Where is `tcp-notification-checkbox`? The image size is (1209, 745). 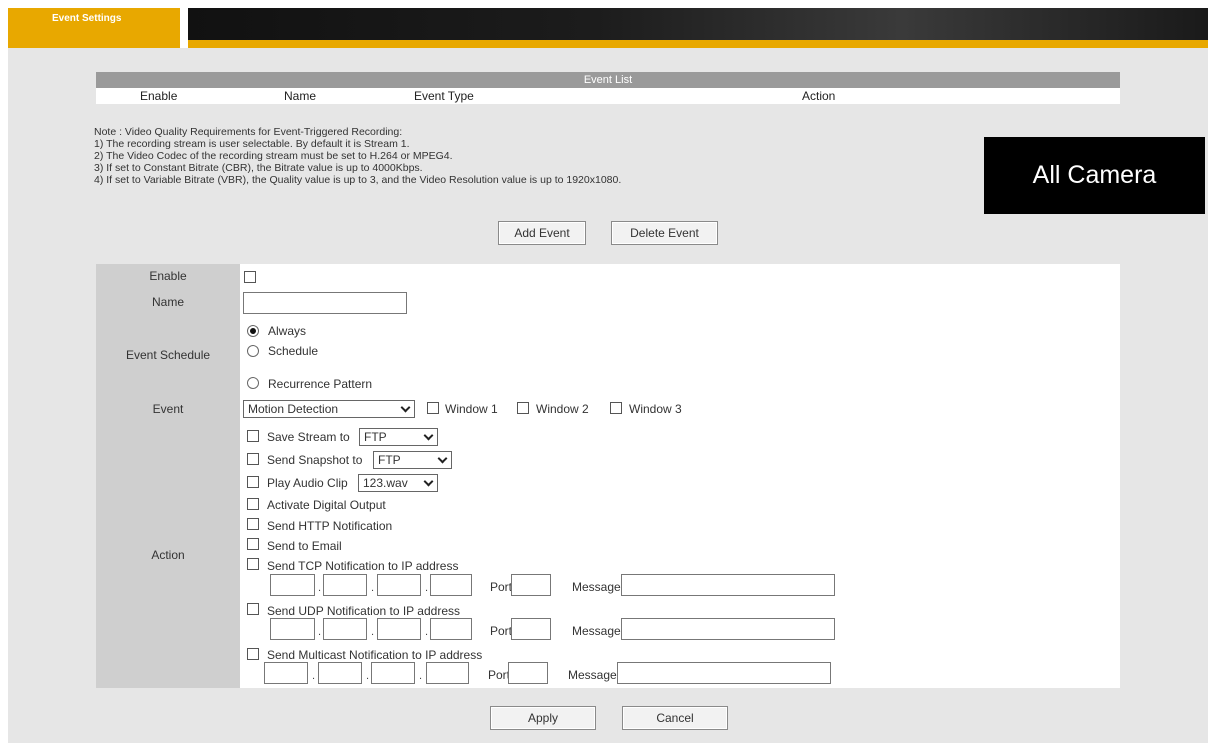
tcp-notification-checkbox is located at coordinates (253, 564).